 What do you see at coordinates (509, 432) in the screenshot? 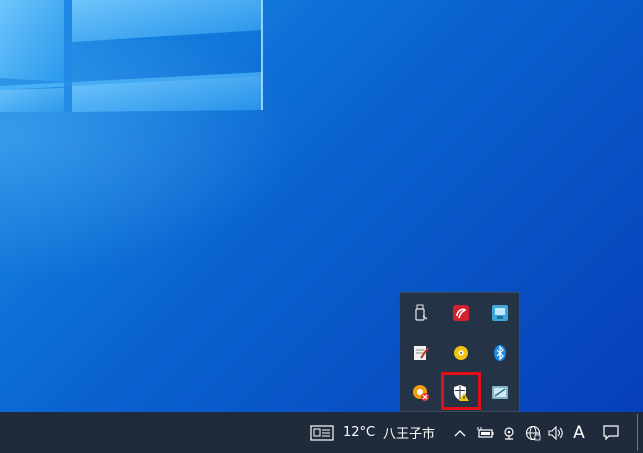
I see `meeting-camera-icon` at bounding box center [509, 432].